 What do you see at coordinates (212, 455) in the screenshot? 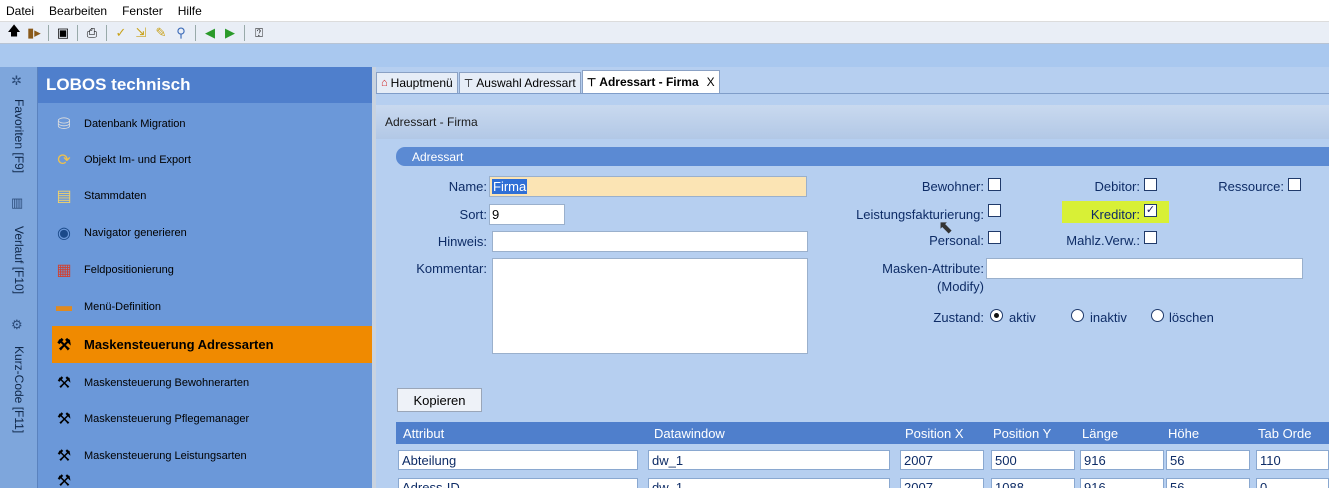
I see `sidebar-item-maskensteuerung-leistungsarten: ⚒ Maskensteuerung Leistungsarten` at bounding box center [212, 455].